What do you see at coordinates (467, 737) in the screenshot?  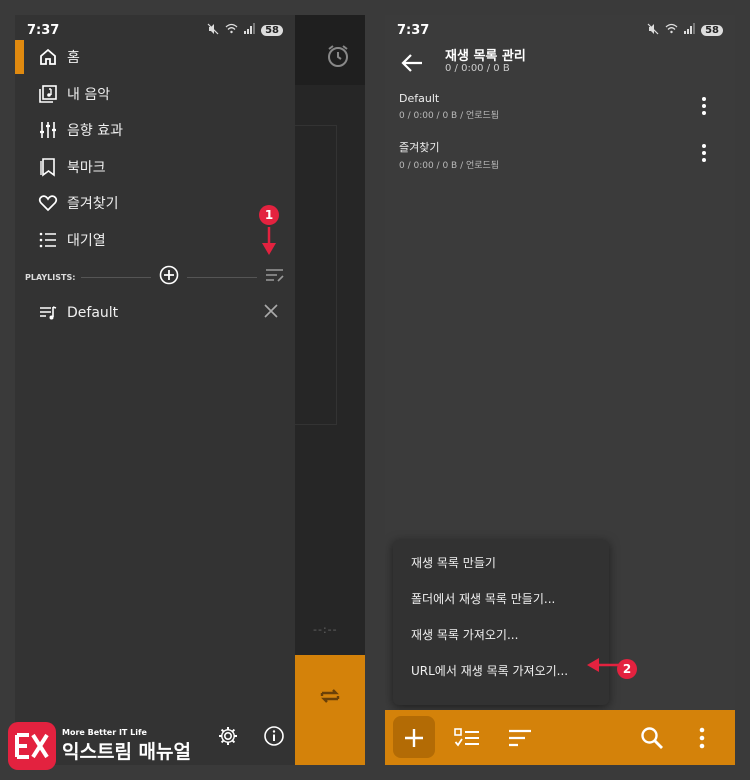 I see `checklist-icon` at bounding box center [467, 737].